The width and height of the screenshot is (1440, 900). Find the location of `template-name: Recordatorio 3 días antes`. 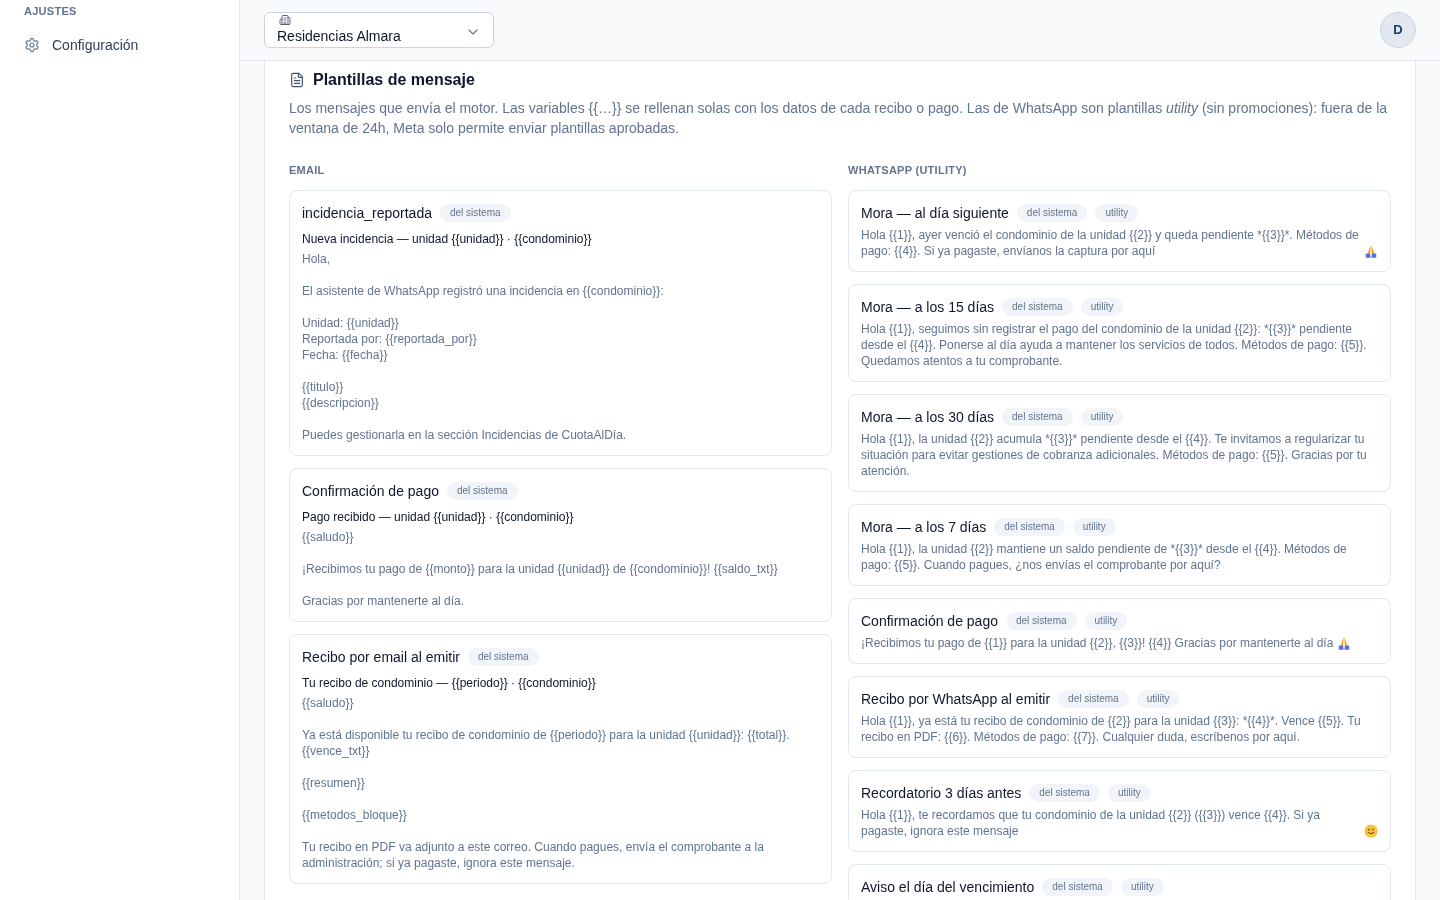

template-name: Recordatorio 3 días antes is located at coordinates (941, 793).